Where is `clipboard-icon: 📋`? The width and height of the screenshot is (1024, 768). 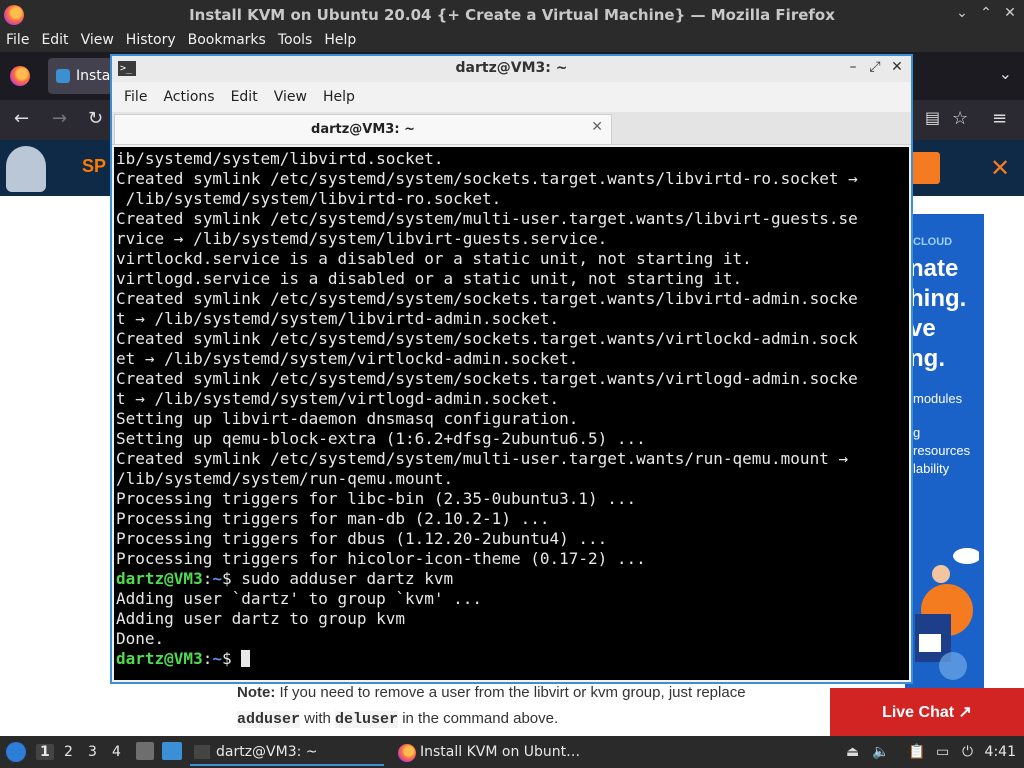
clipboard-icon: 📋 is located at coordinates (916, 752).